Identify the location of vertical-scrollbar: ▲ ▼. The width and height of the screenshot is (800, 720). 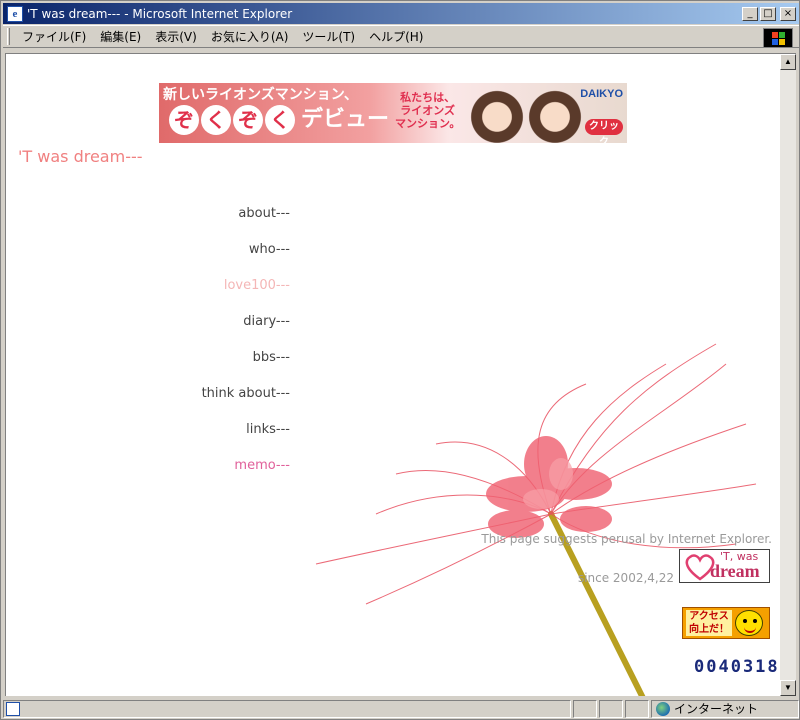
(788, 374).